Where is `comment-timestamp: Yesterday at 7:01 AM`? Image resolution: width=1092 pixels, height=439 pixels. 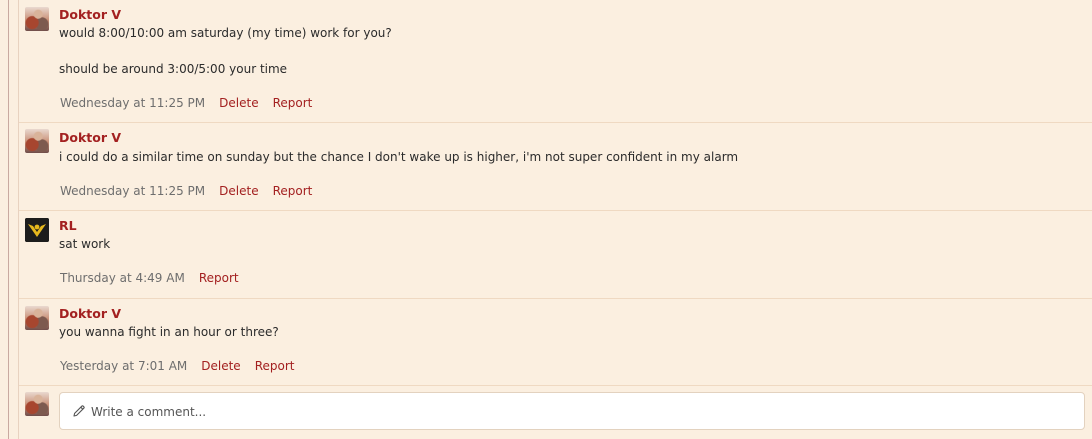 comment-timestamp: Yesterday at 7:01 AM is located at coordinates (123, 366).